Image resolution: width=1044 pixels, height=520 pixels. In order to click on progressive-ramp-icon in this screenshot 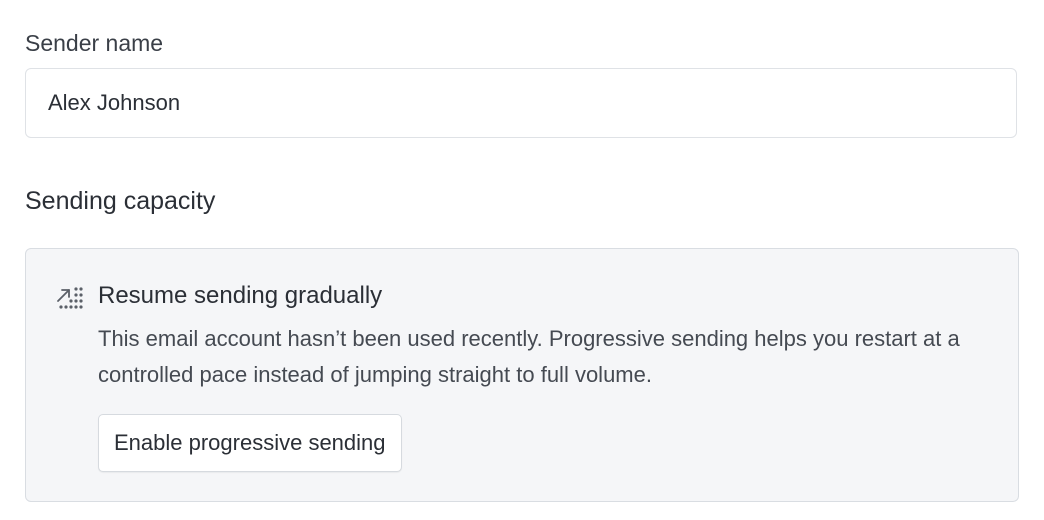, I will do `click(70, 298)`.